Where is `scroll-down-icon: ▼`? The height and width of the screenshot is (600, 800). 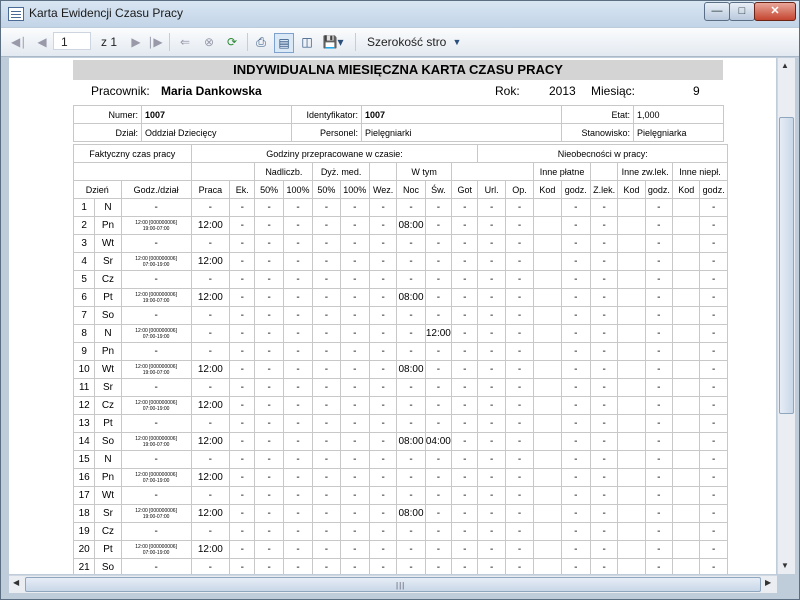 scroll-down-icon: ▼ is located at coordinates (785, 565).